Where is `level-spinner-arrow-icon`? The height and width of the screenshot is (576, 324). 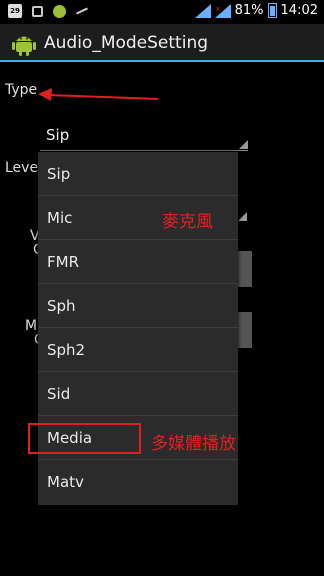 level-spinner-arrow-icon is located at coordinates (242, 216).